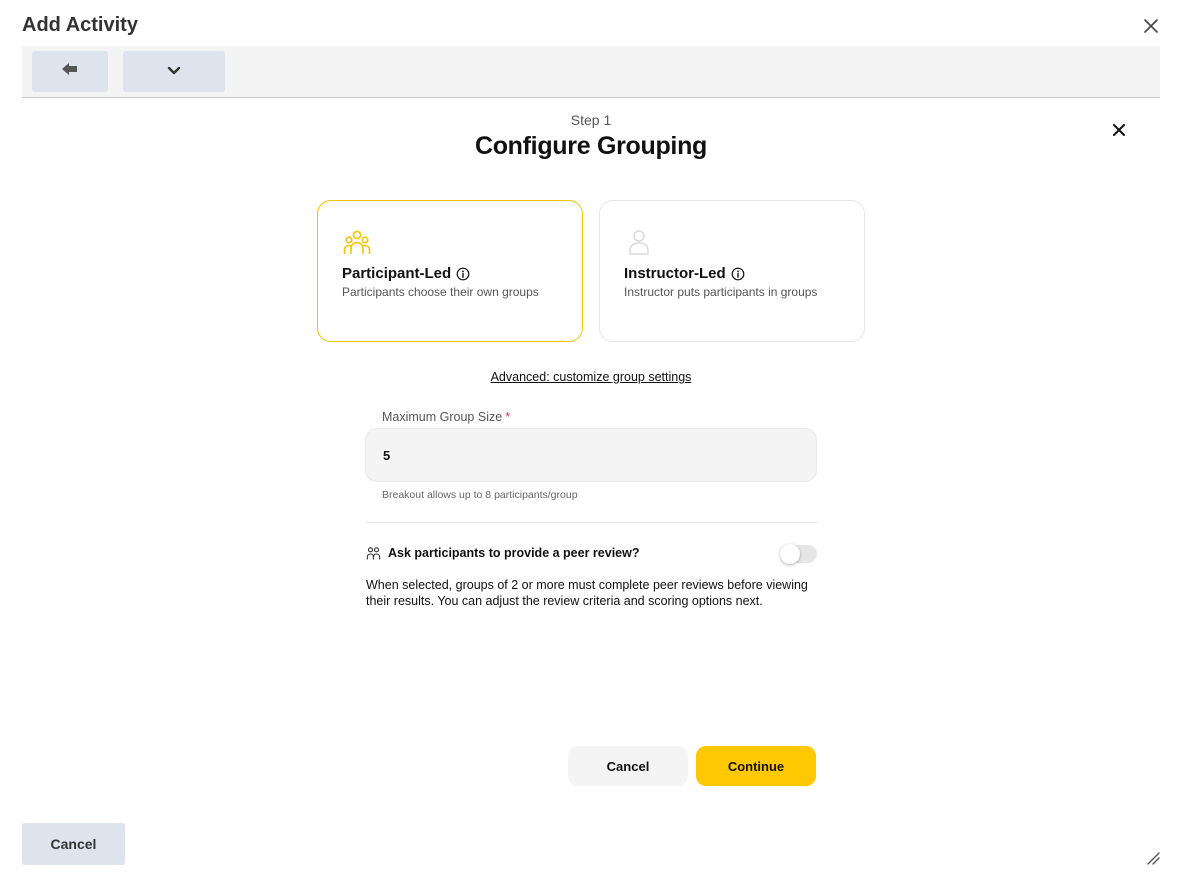 This screenshot has height=896, width=1185. What do you see at coordinates (1119, 130) in the screenshot?
I see `panel-close-icon` at bounding box center [1119, 130].